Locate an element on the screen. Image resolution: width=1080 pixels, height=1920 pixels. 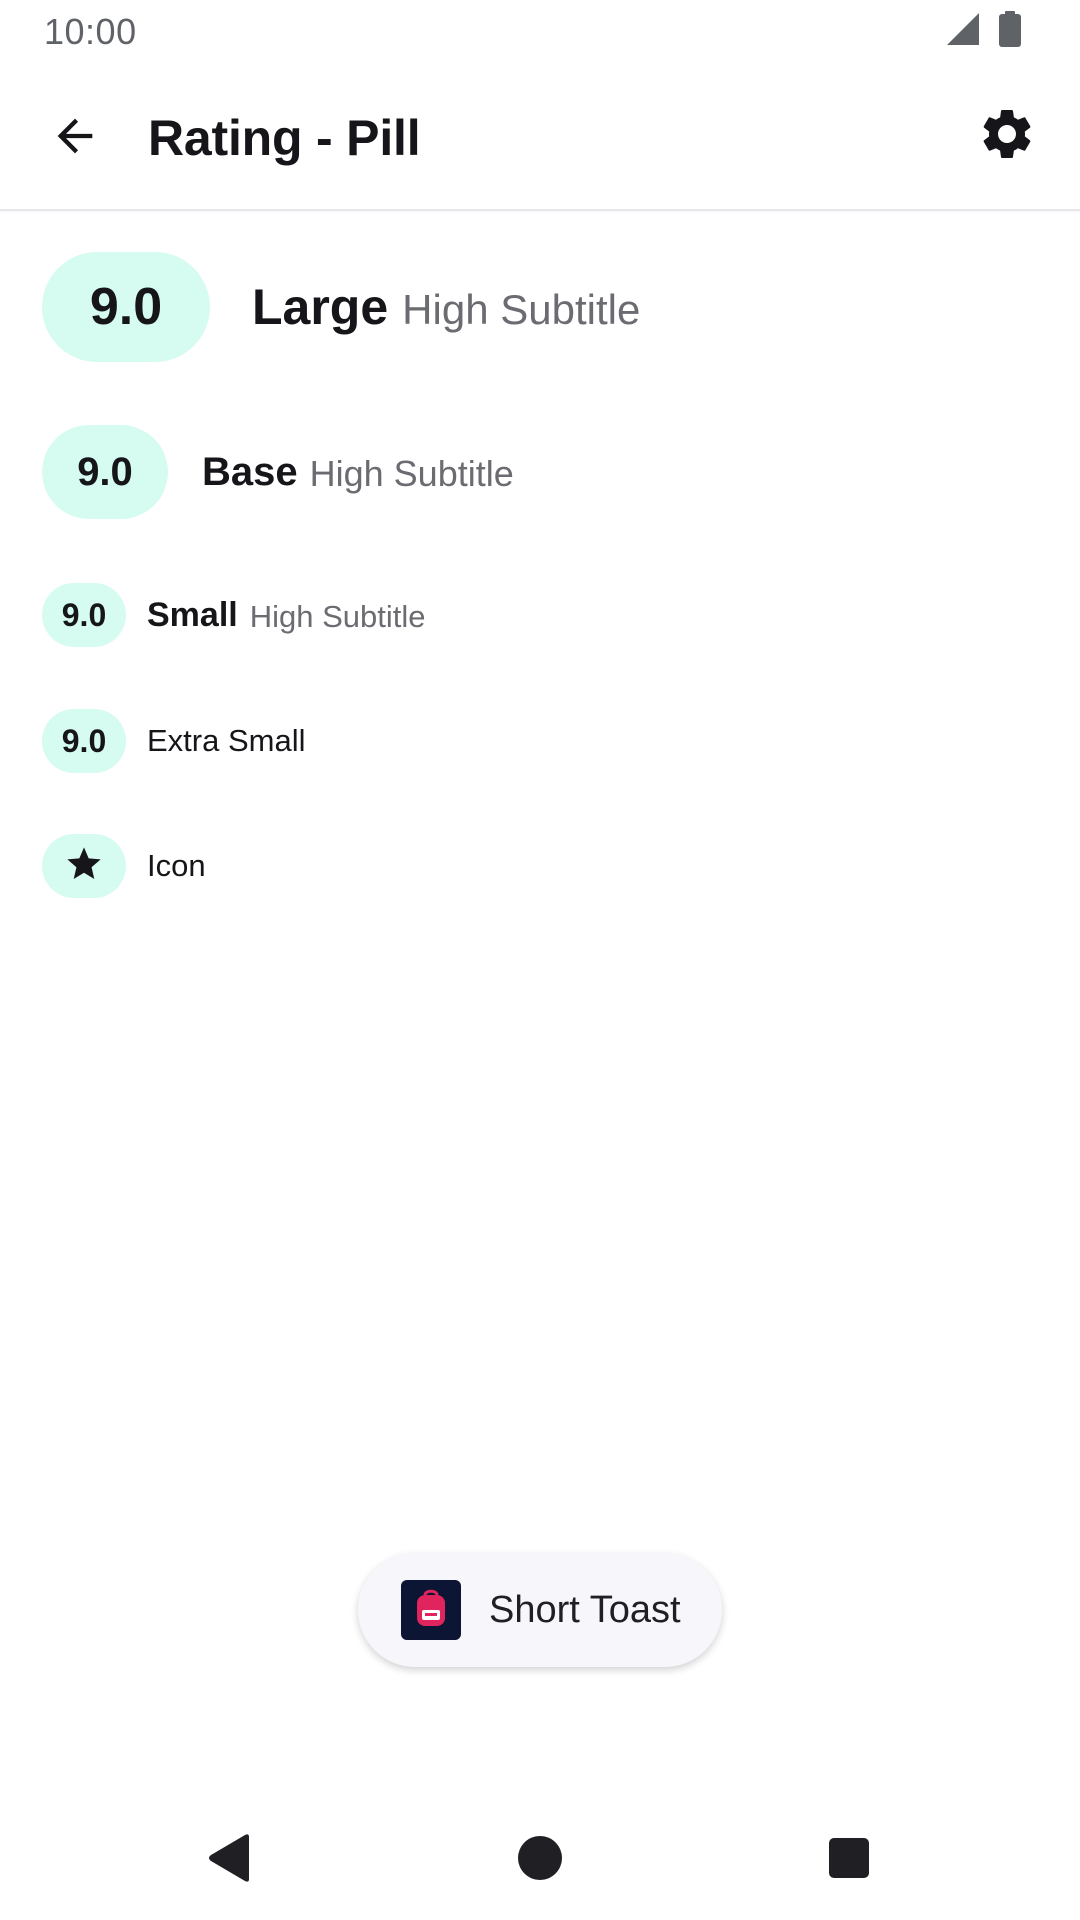
recents-square-icon is located at coordinates (849, 1860).